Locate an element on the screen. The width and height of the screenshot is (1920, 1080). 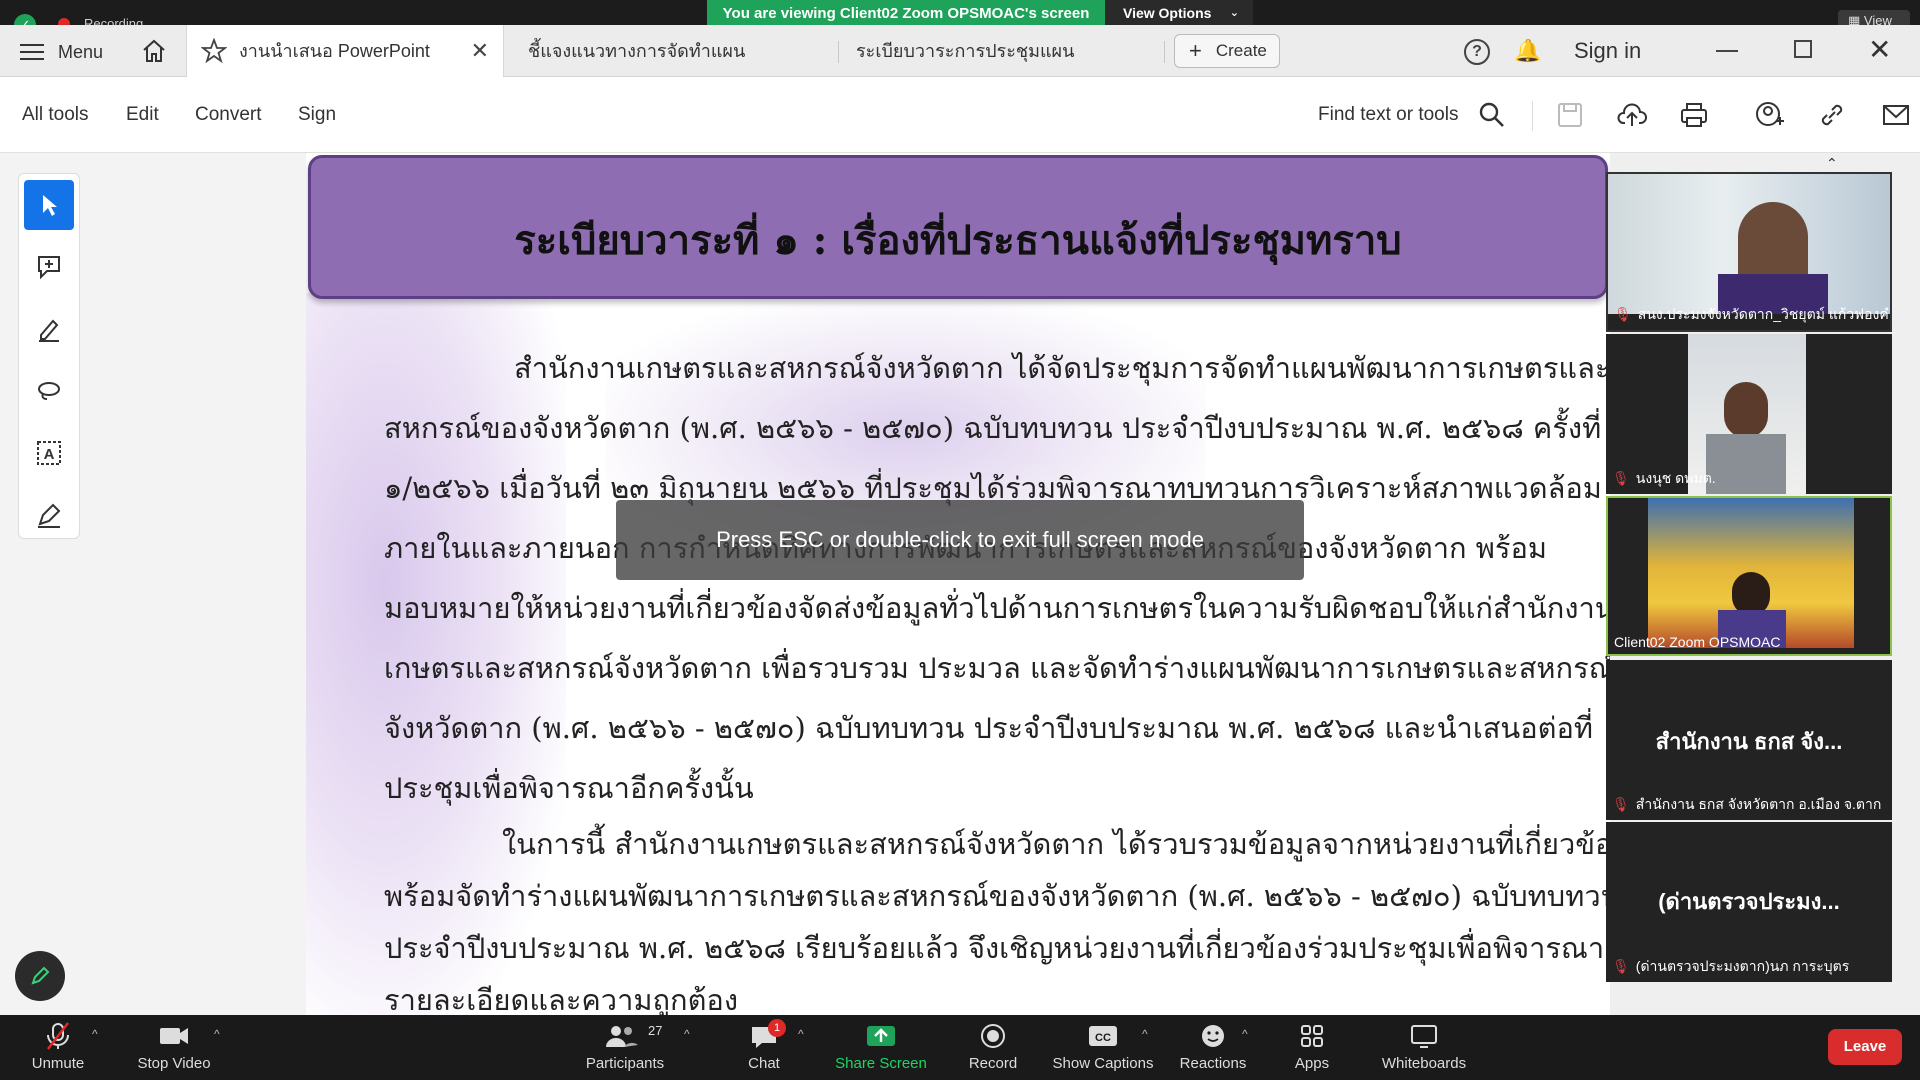
share-screen-icon is located at coordinates (881, 1036).